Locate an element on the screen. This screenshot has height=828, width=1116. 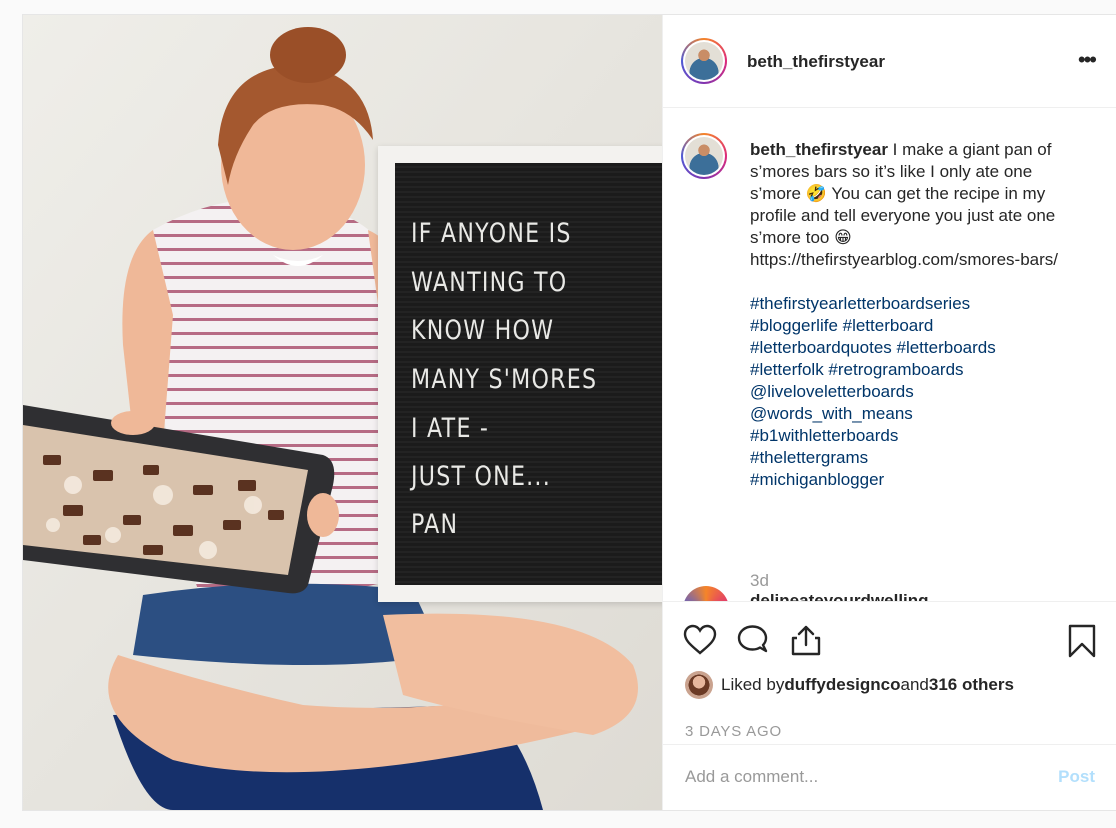
caption-avatar is located at coordinates (704, 156).